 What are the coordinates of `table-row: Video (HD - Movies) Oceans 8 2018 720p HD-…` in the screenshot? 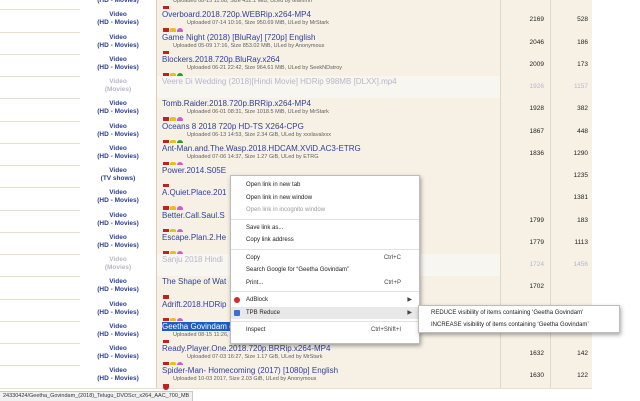 It's located at (320, 133).